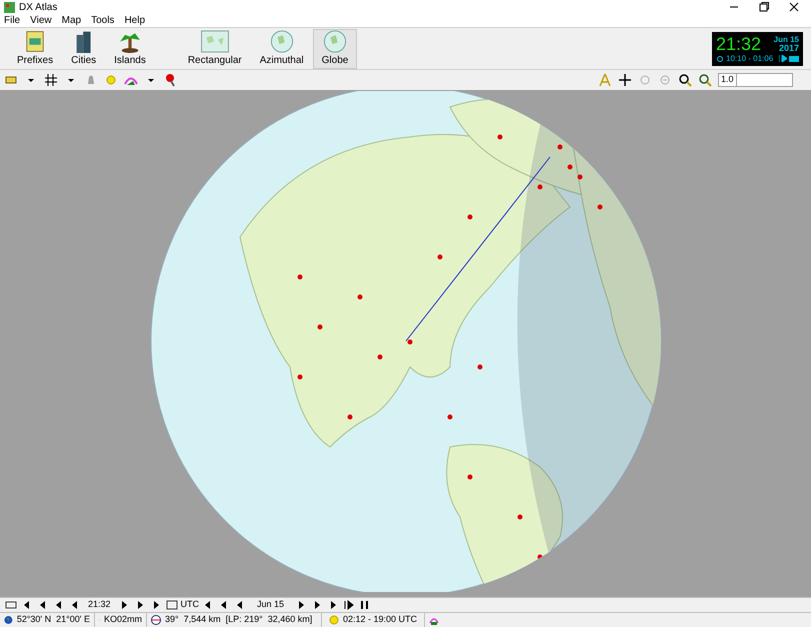 The height and width of the screenshot is (627, 811). Describe the element at coordinates (794, 7) in the screenshot. I see `close-icon` at that location.